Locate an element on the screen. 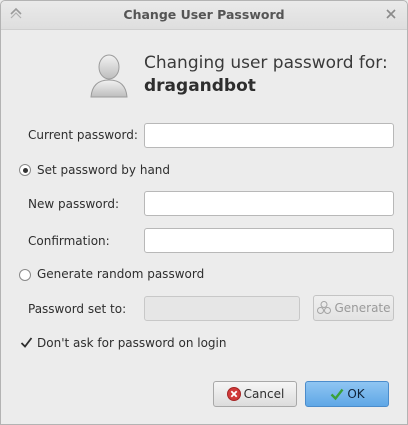  generate-button-label: Generate is located at coordinates (362, 308).